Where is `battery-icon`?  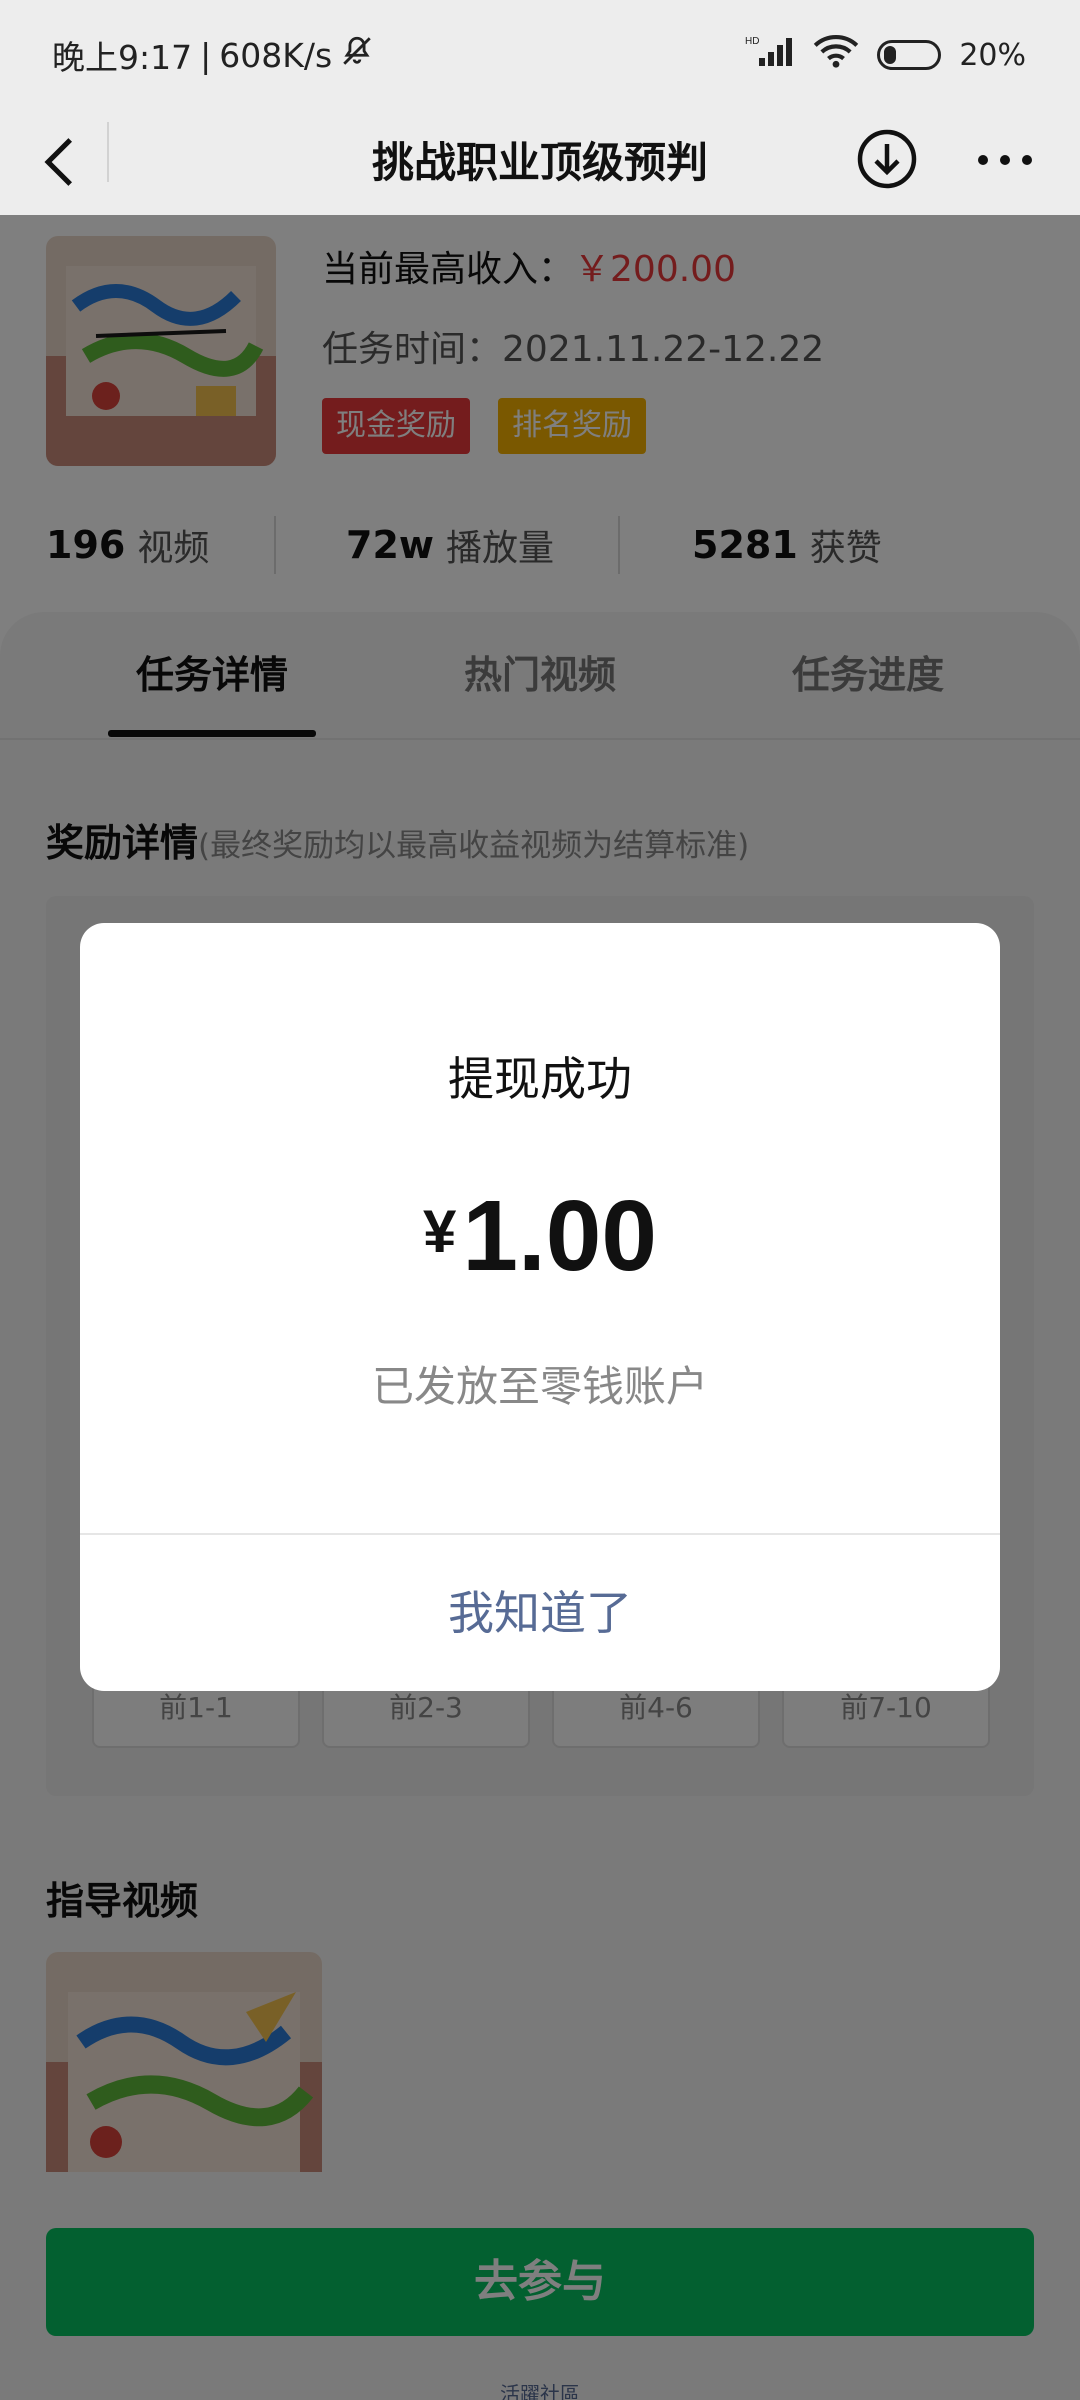
battery-icon is located at coordinates (909, 55).